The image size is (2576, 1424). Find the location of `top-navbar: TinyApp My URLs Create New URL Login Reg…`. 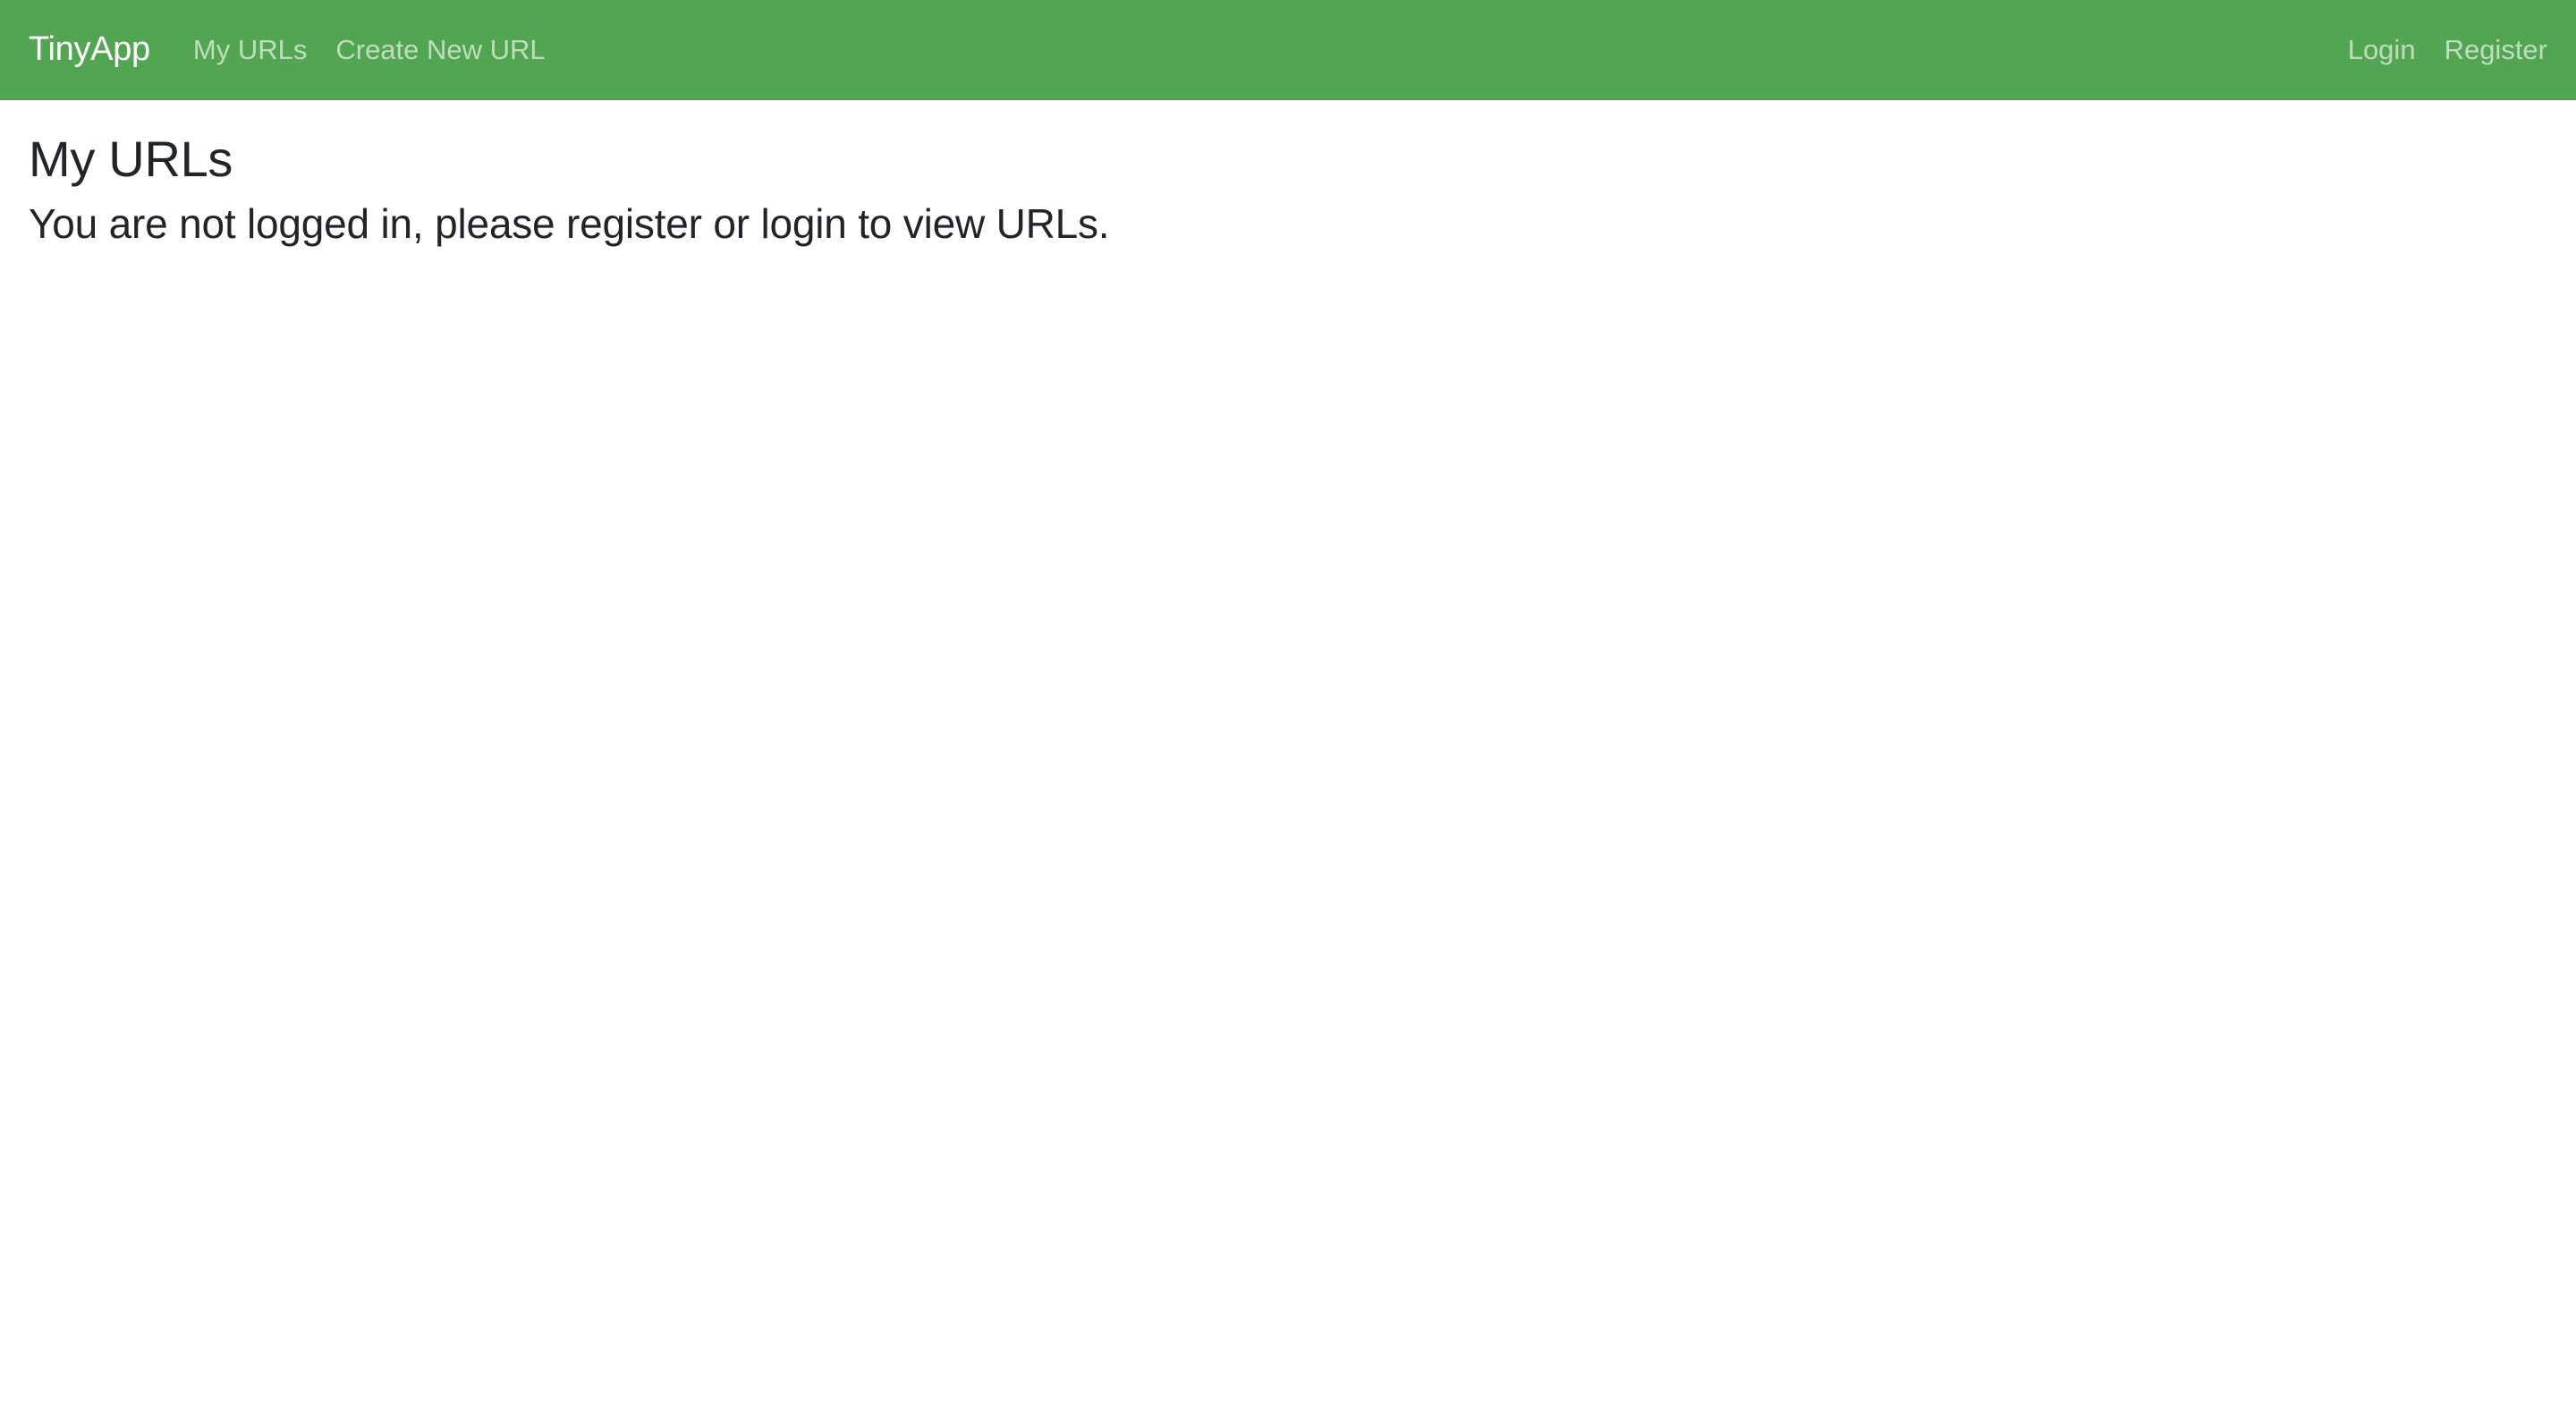

top-navbar: TinyApp My URLs Create New URL Login Reg… is located at coordinates (1288, 50).